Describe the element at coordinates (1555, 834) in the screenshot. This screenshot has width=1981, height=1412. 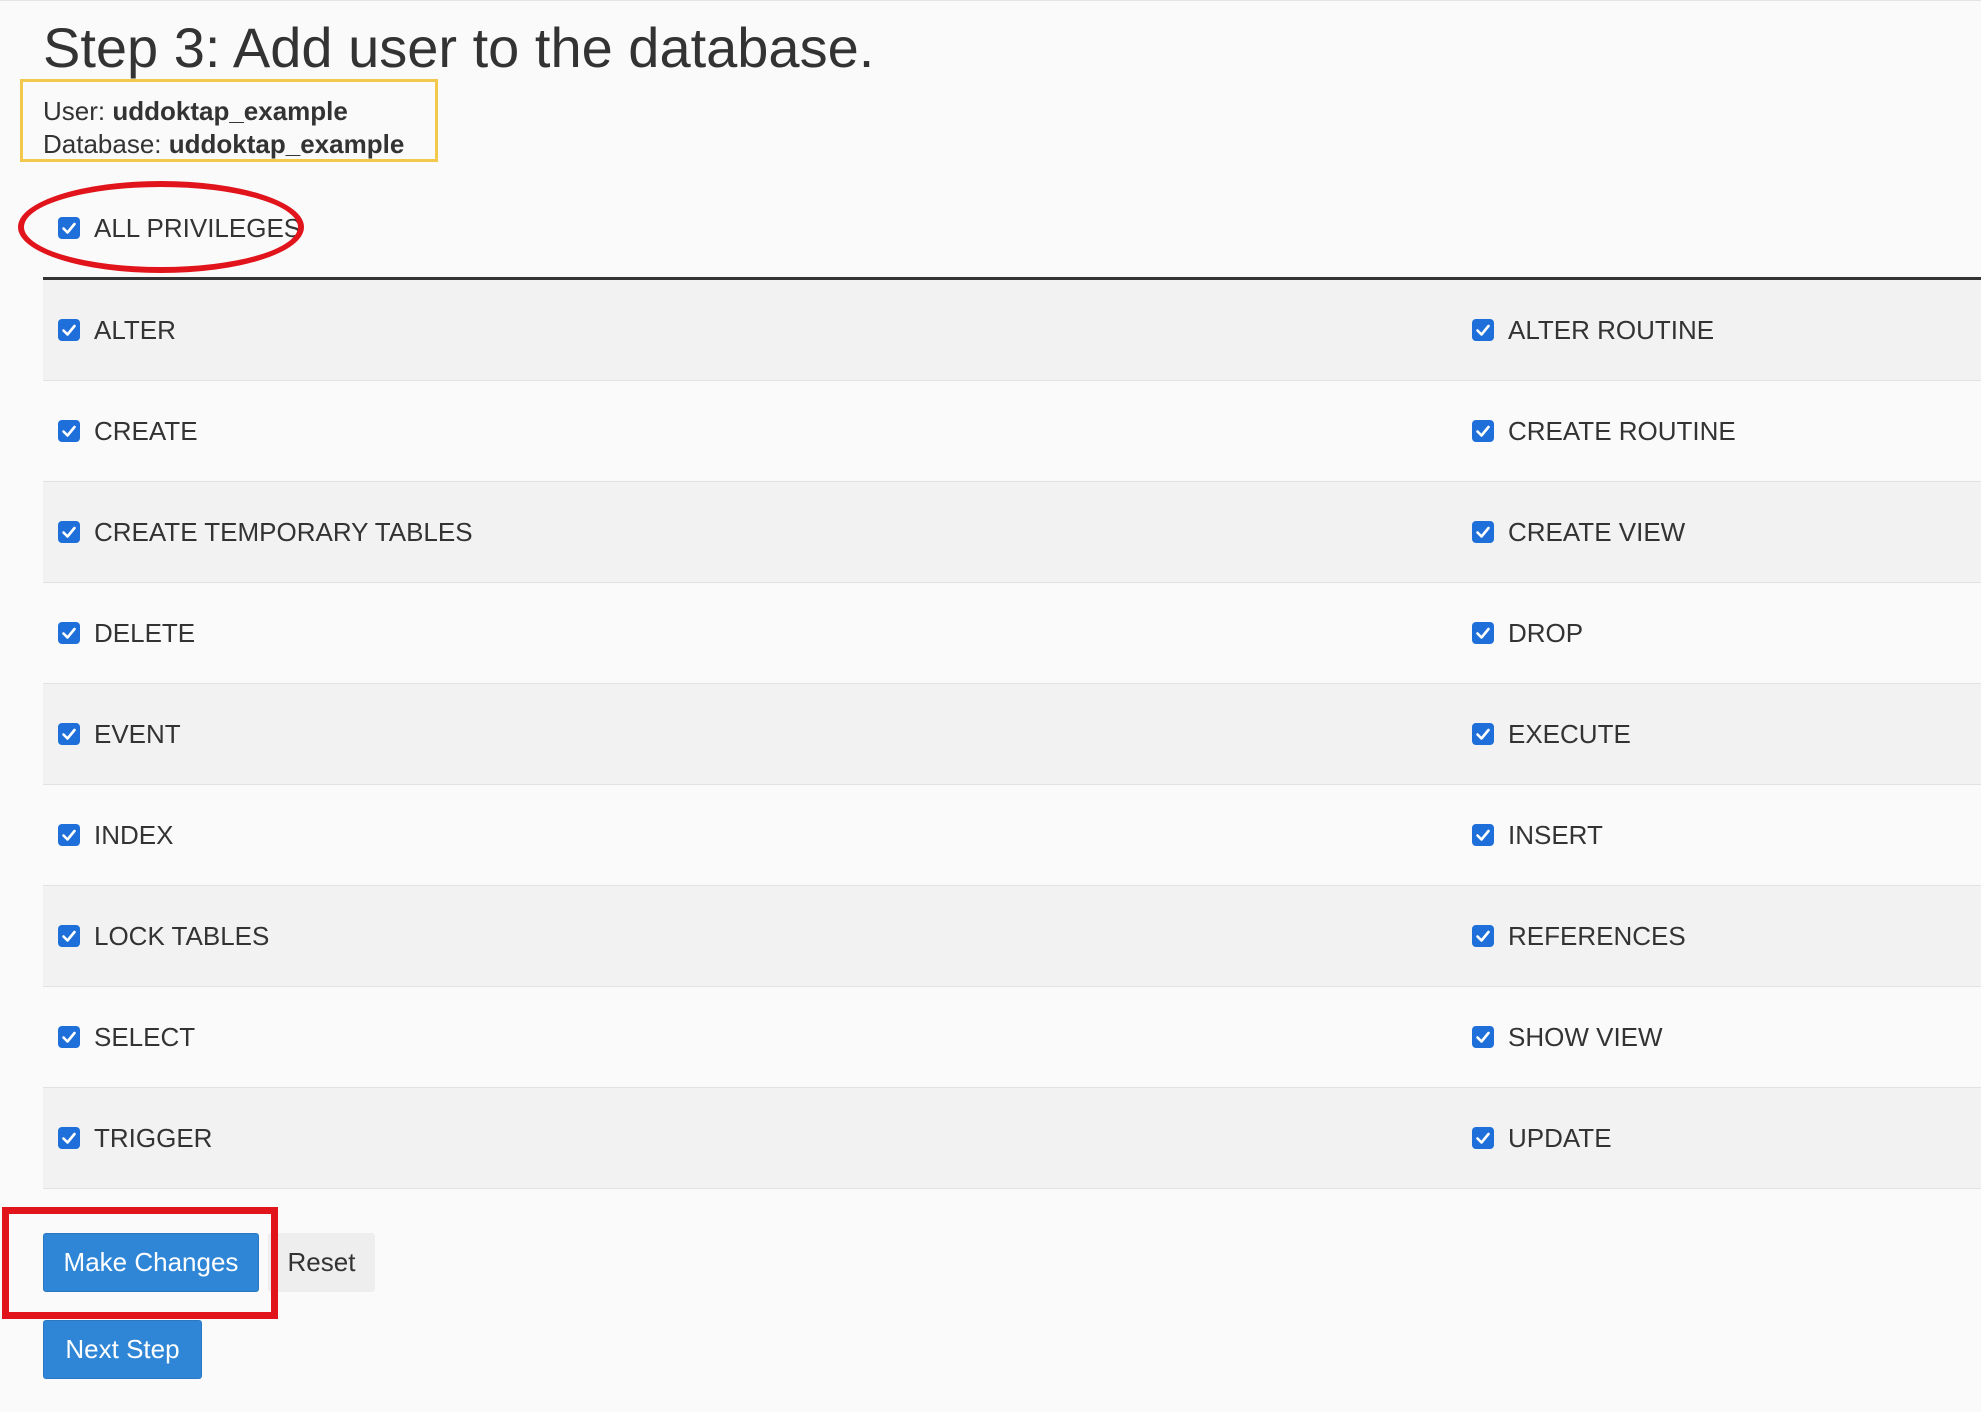
I see `privilege-label: INSERT` at that location.